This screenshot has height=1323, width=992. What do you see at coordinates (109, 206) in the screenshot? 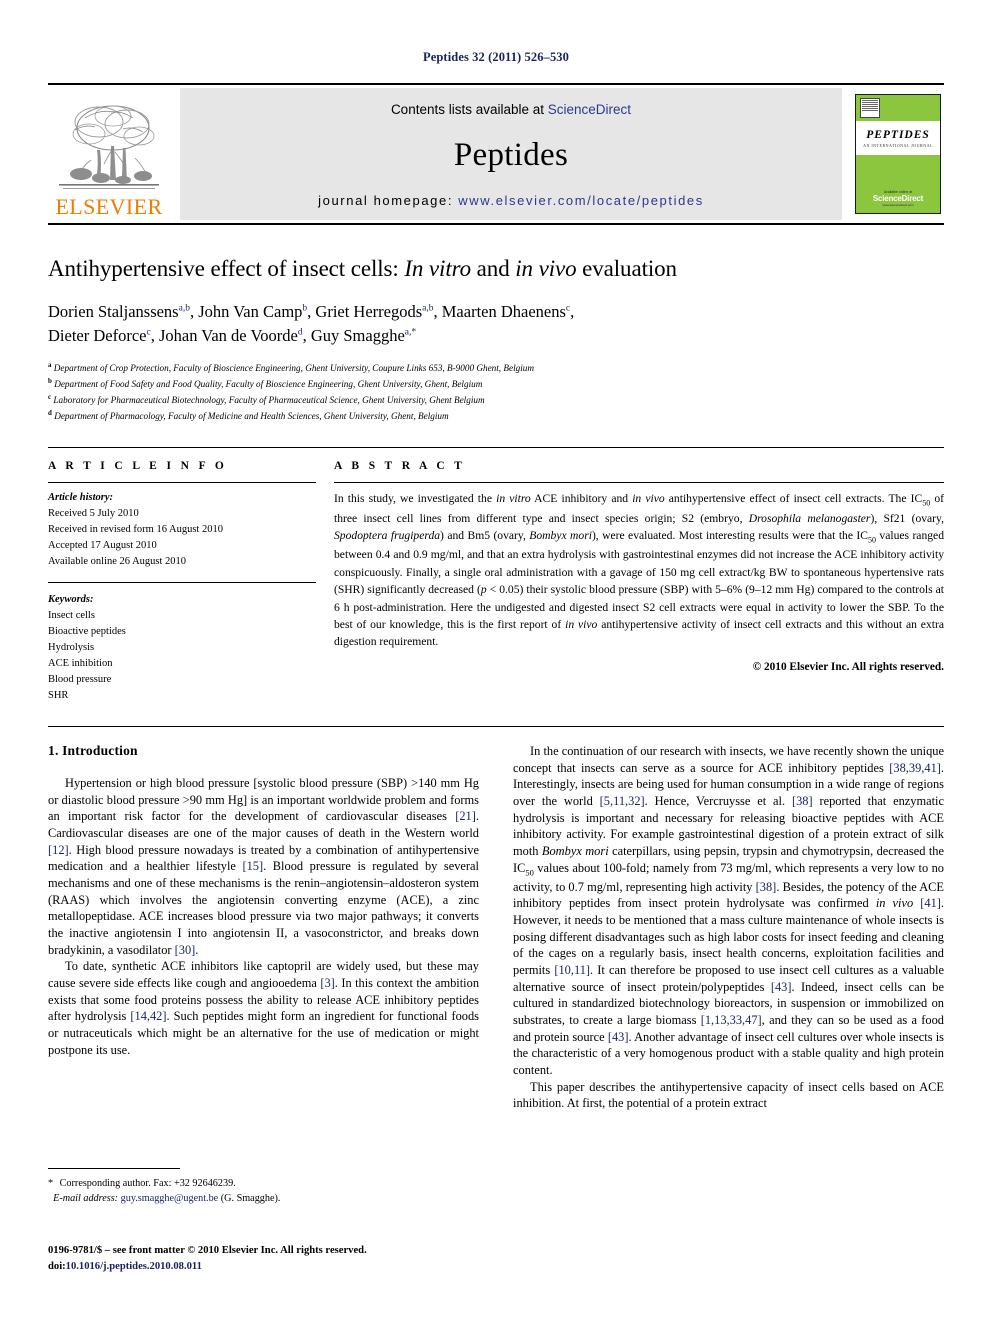
I see `elsevier-wordmark: ELSEVIER` at bounding box center [109, 206].